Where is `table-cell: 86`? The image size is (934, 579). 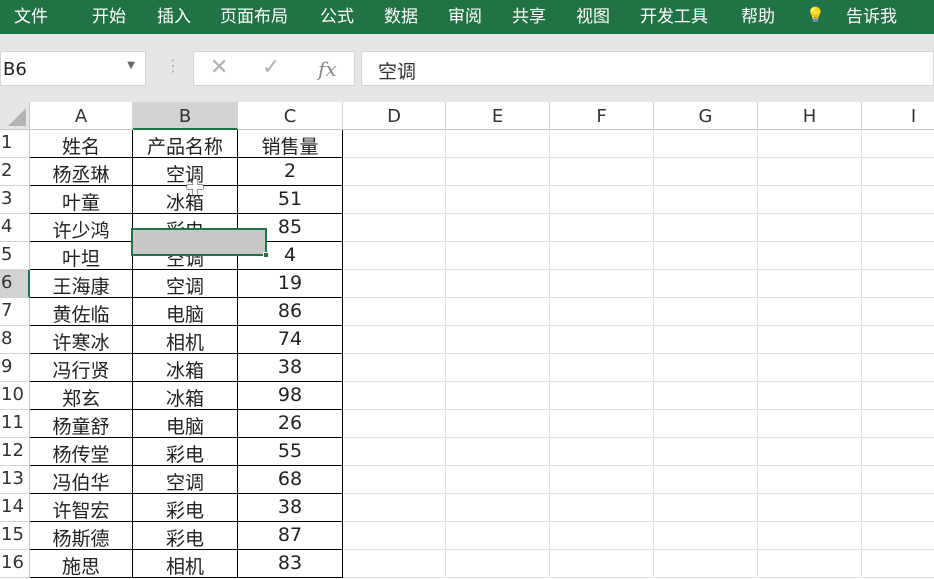 table-cell: 86 is located at coordinates (290, 312).